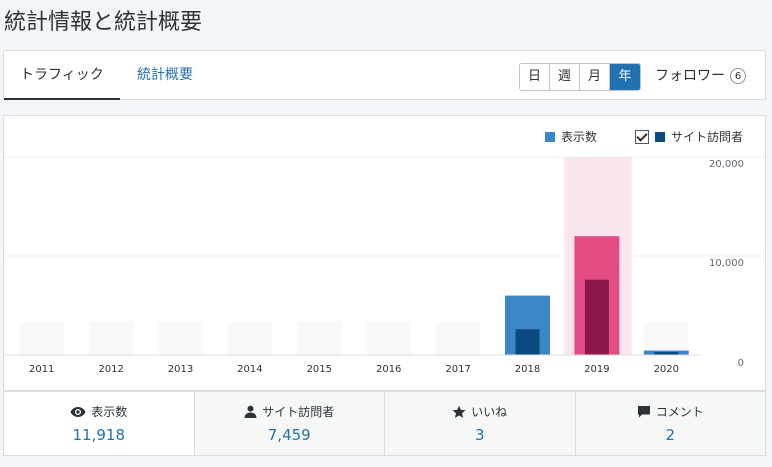 Image resolution: width=772 pixels, height=467 pixels. I want to click on y-tick-label: 0, so click(741, 363).